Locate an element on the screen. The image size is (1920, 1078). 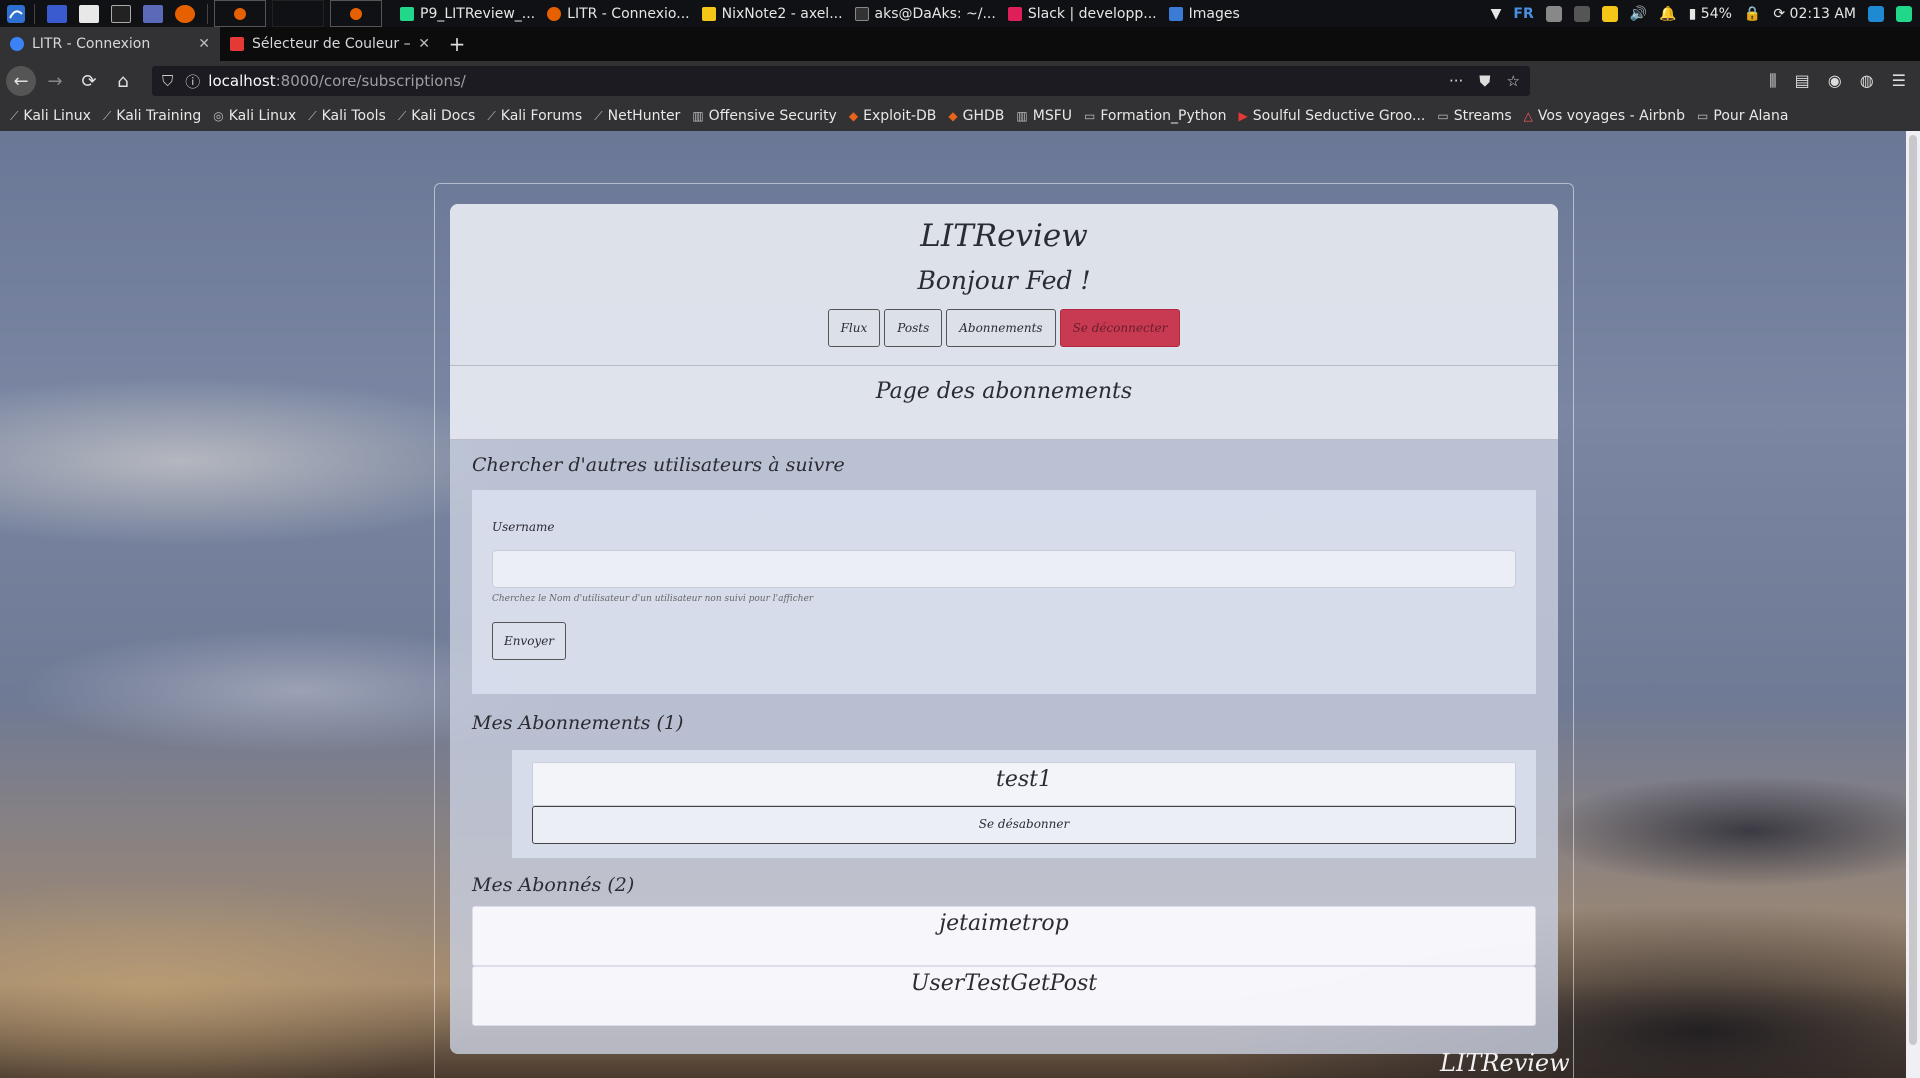
kali-menu-icon is located at coordinates (16, 14).